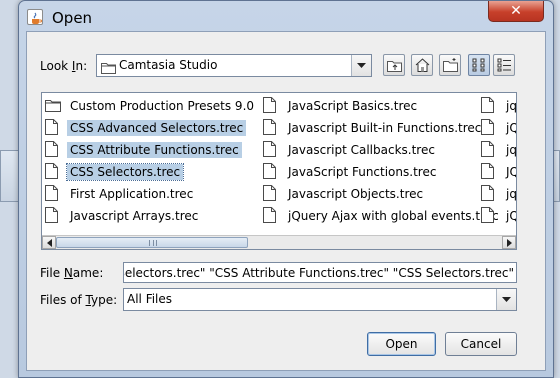 This screenshot has height=378, width=560. Describe the element at coordinates (162, 106) in the screenshot. I see `file-name: Custom Production Presets 9.0` at that location.